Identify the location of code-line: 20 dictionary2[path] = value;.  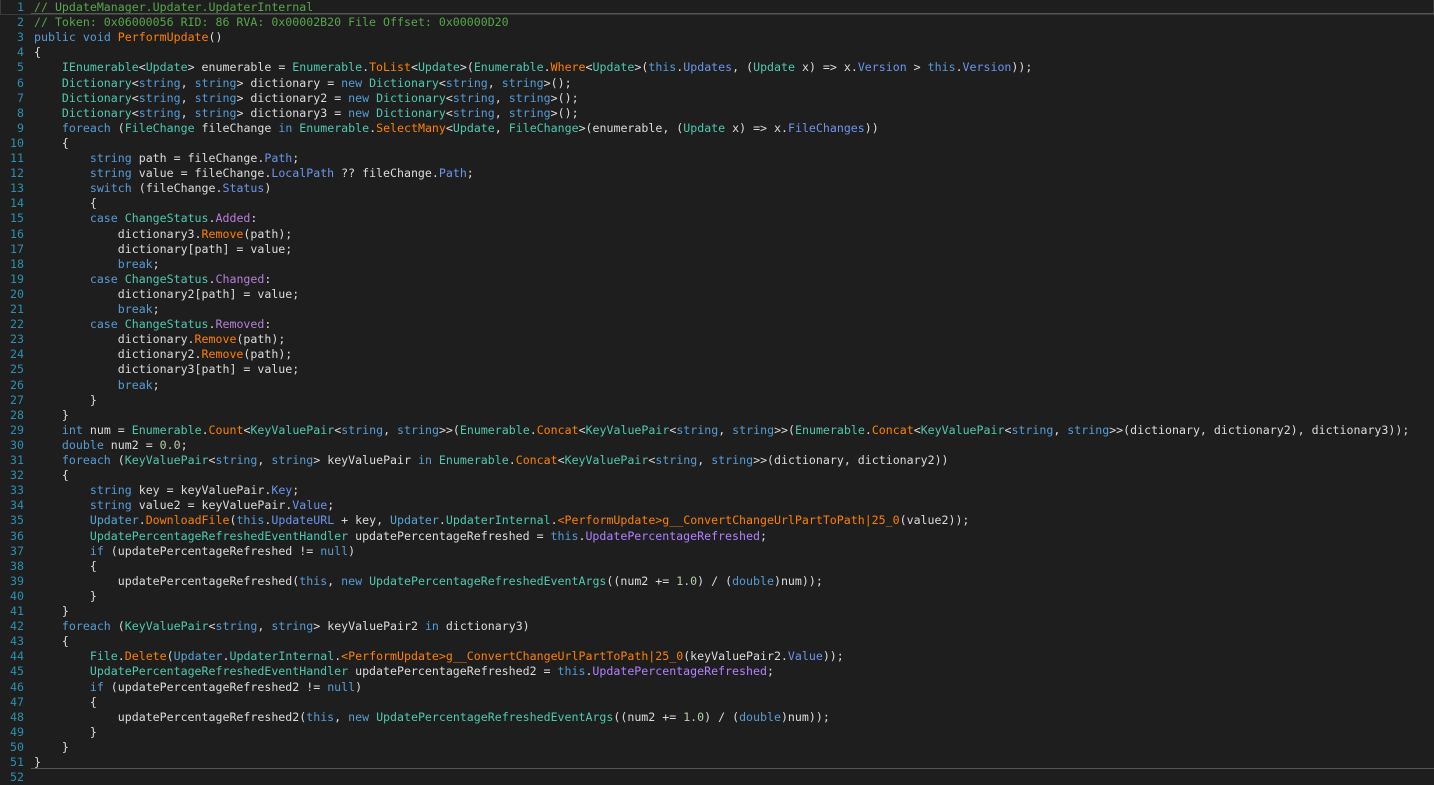
(717, 294).